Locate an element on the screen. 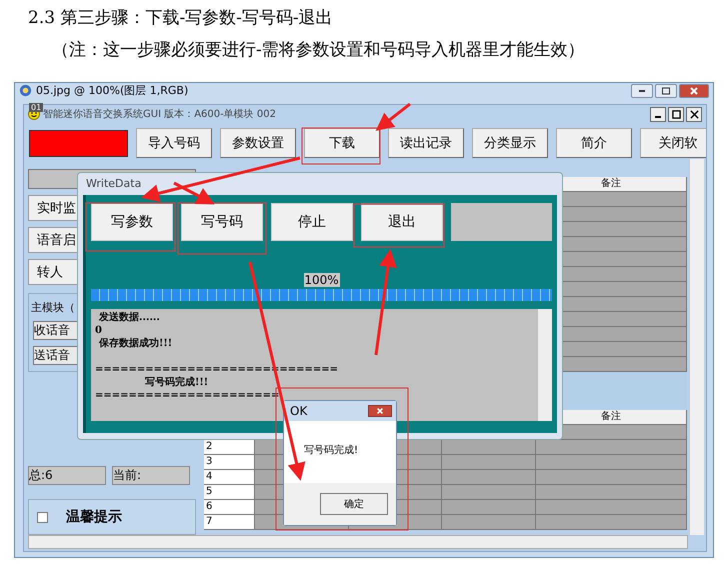 The height and width of the screenshot is (566, 727). row-number: 5 is located at coordinates (229, 492).